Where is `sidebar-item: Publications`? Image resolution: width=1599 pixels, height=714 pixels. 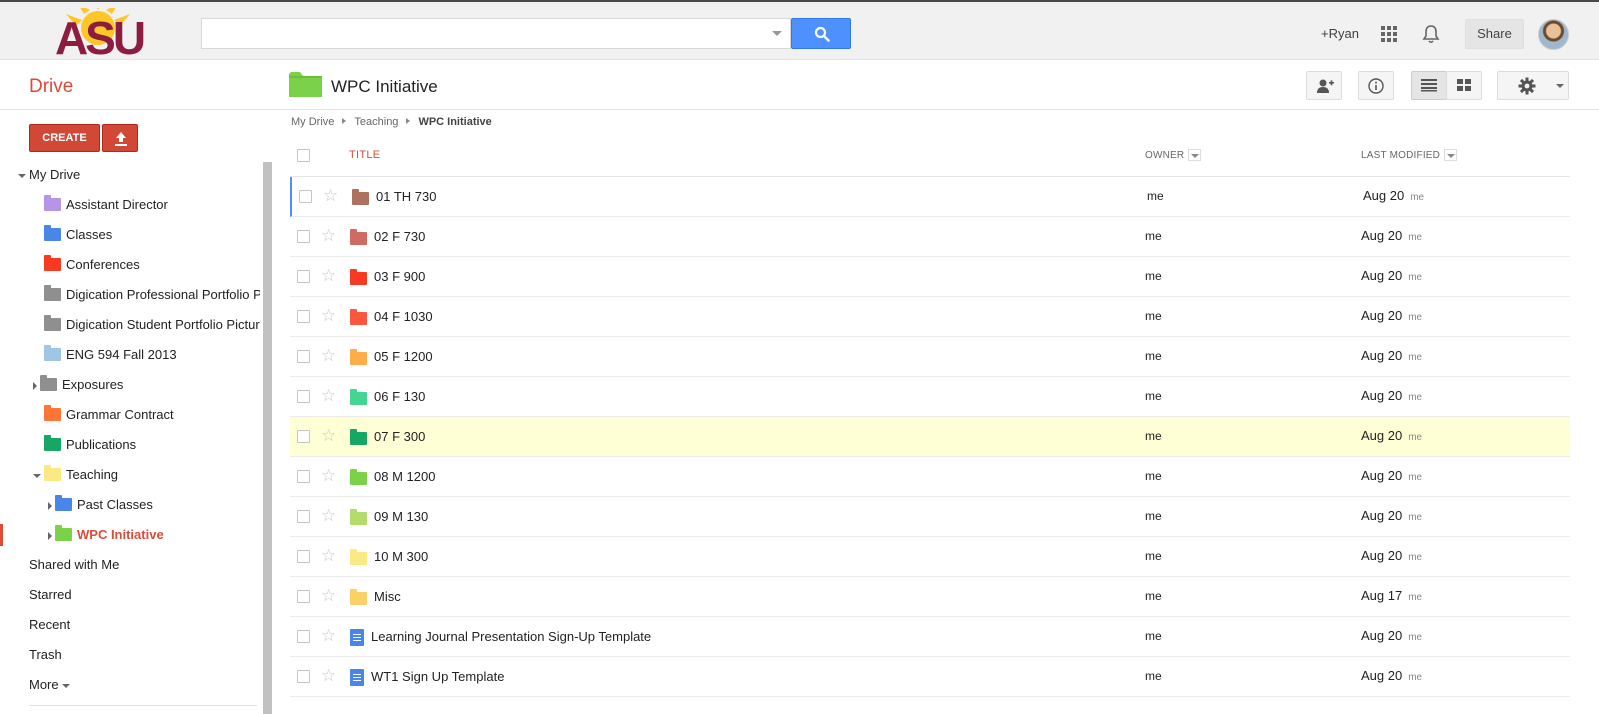
sidebar-item: Publications is located at coordinates (146, 445).